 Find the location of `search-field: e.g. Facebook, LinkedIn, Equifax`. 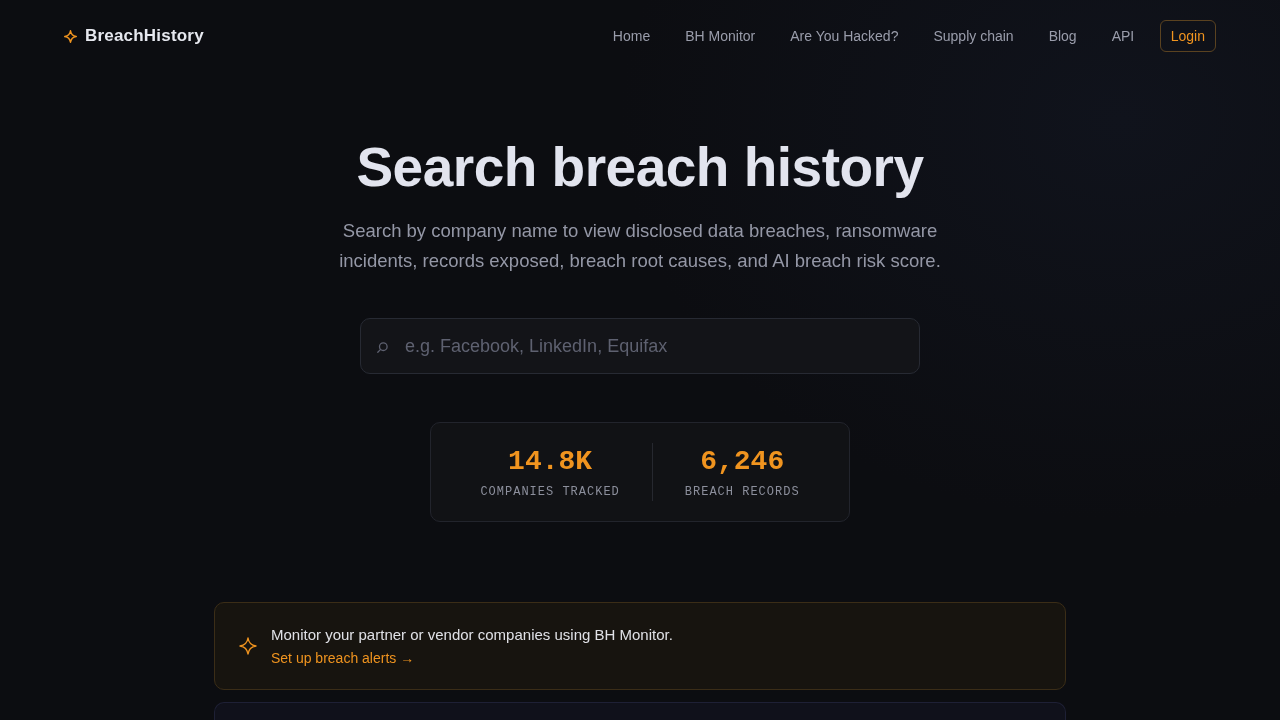

search-field: e.g. Facebook, LinkedIn, Equifax is located at coordinates (640, 346).